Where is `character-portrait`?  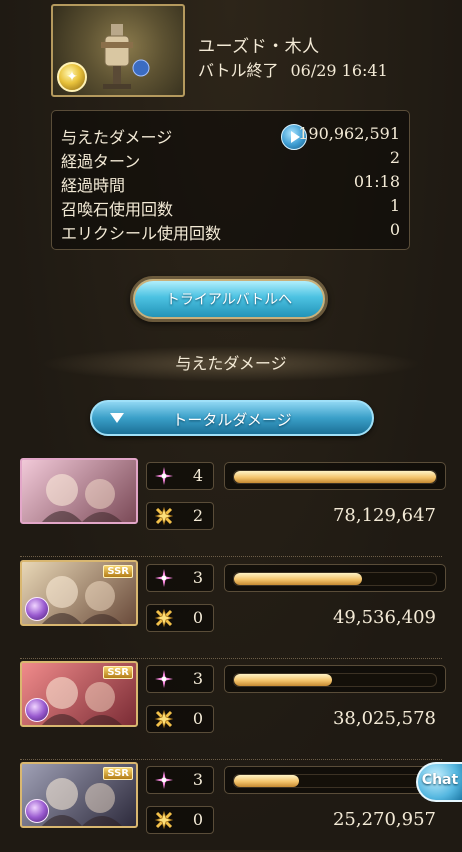 character-portrait is located at coordinates (79, 491).